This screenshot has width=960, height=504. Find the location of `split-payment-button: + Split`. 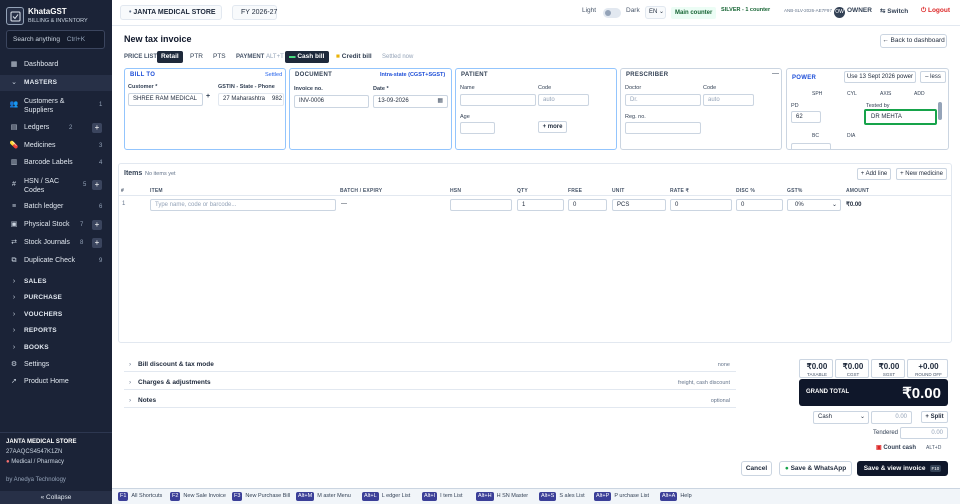

split-payment-button: + Split is located at coordinates (934, 417).